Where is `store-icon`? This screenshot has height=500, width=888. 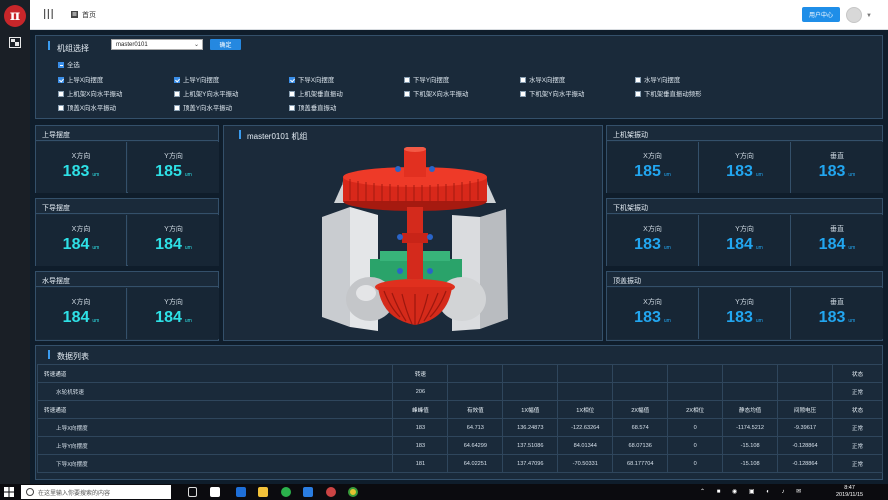
store-icon is located at coordinates (308, 492).